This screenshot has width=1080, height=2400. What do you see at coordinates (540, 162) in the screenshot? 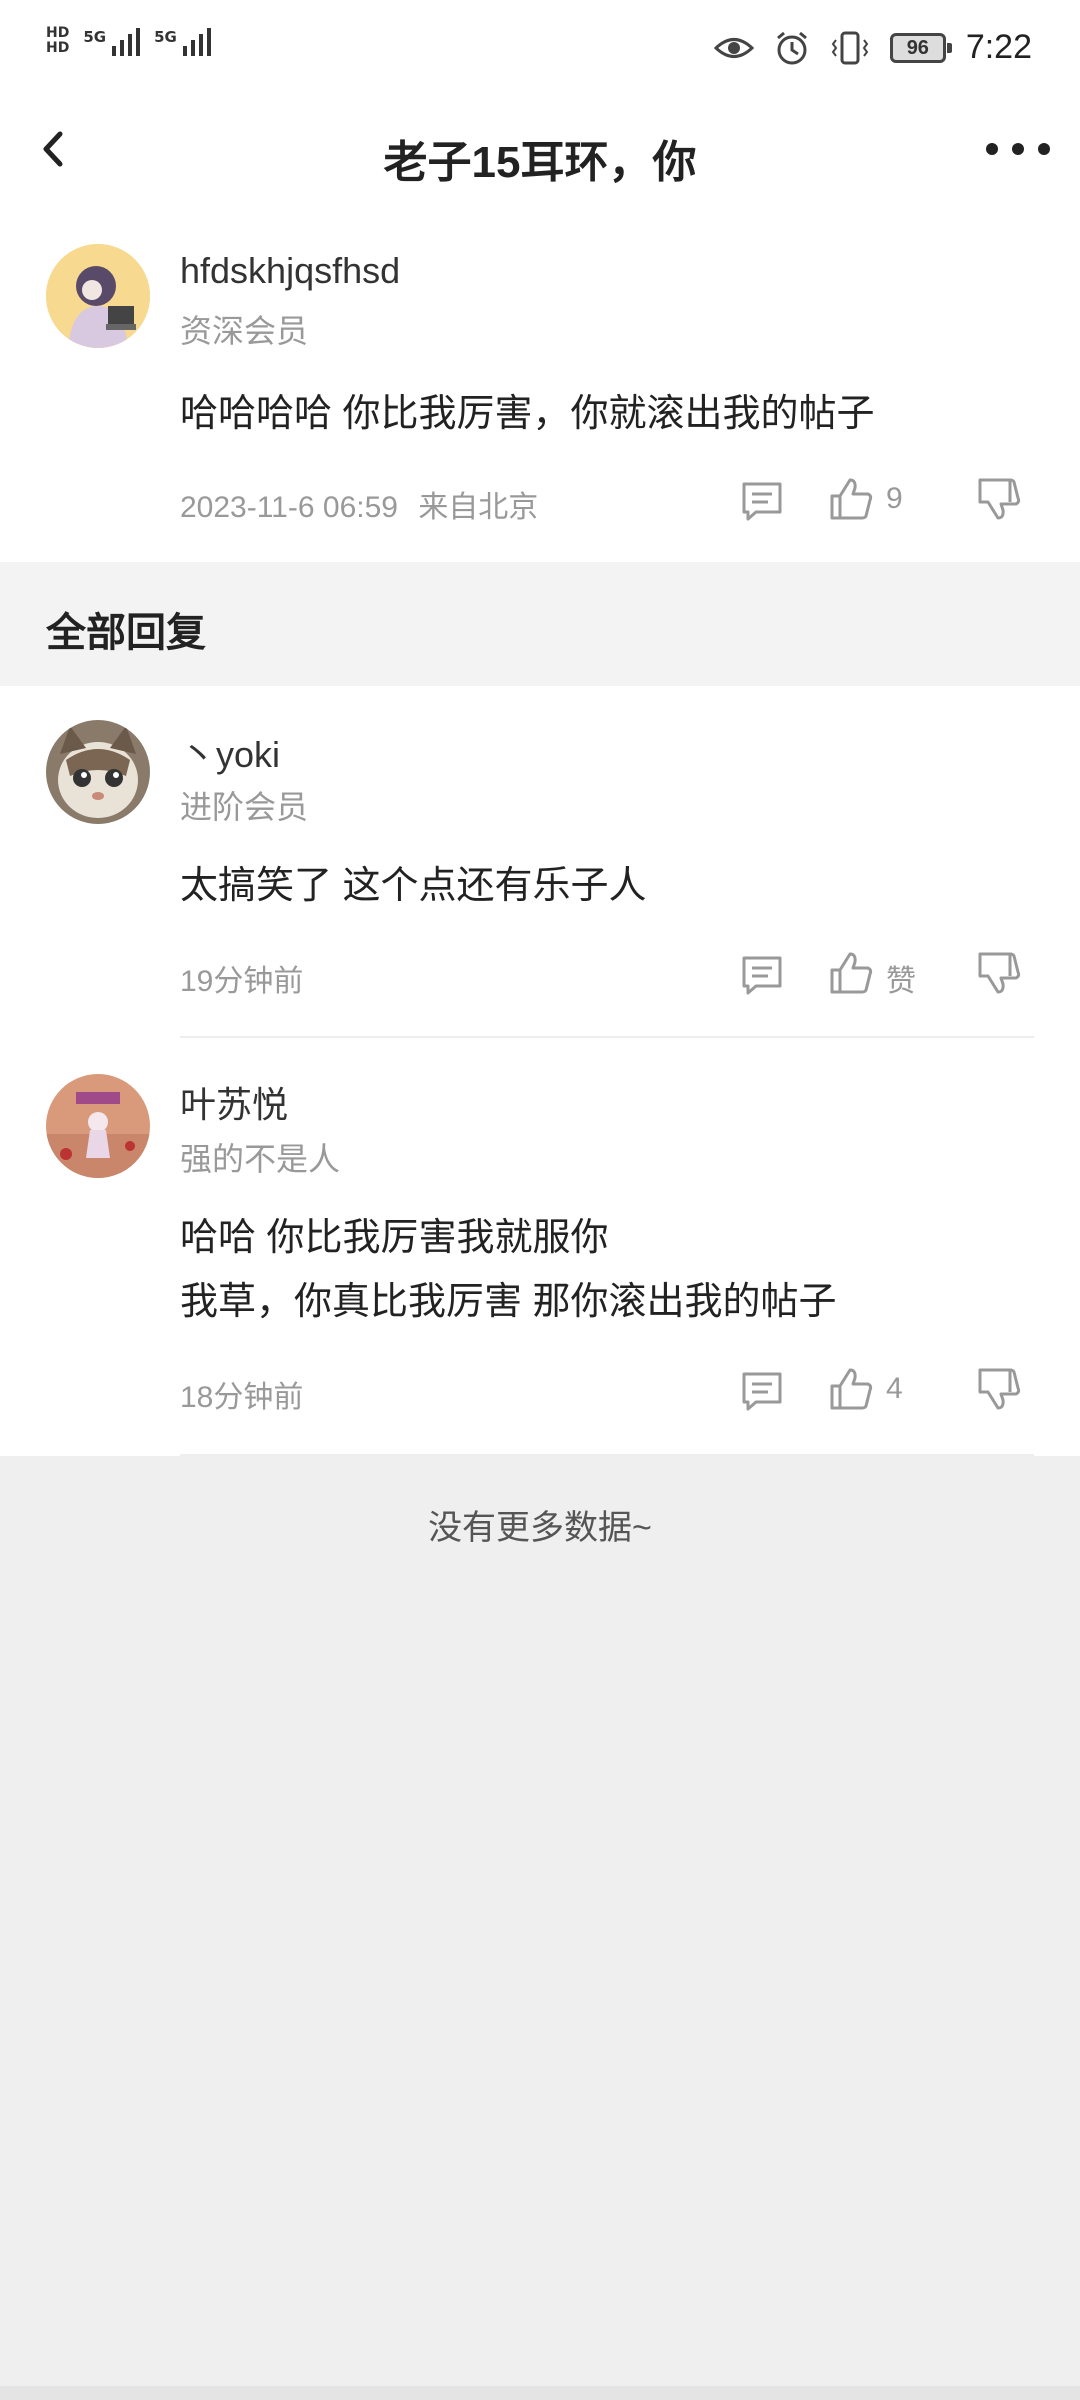
I see `page-title: 老子15耳环，你` at bounding box center [540, 162].